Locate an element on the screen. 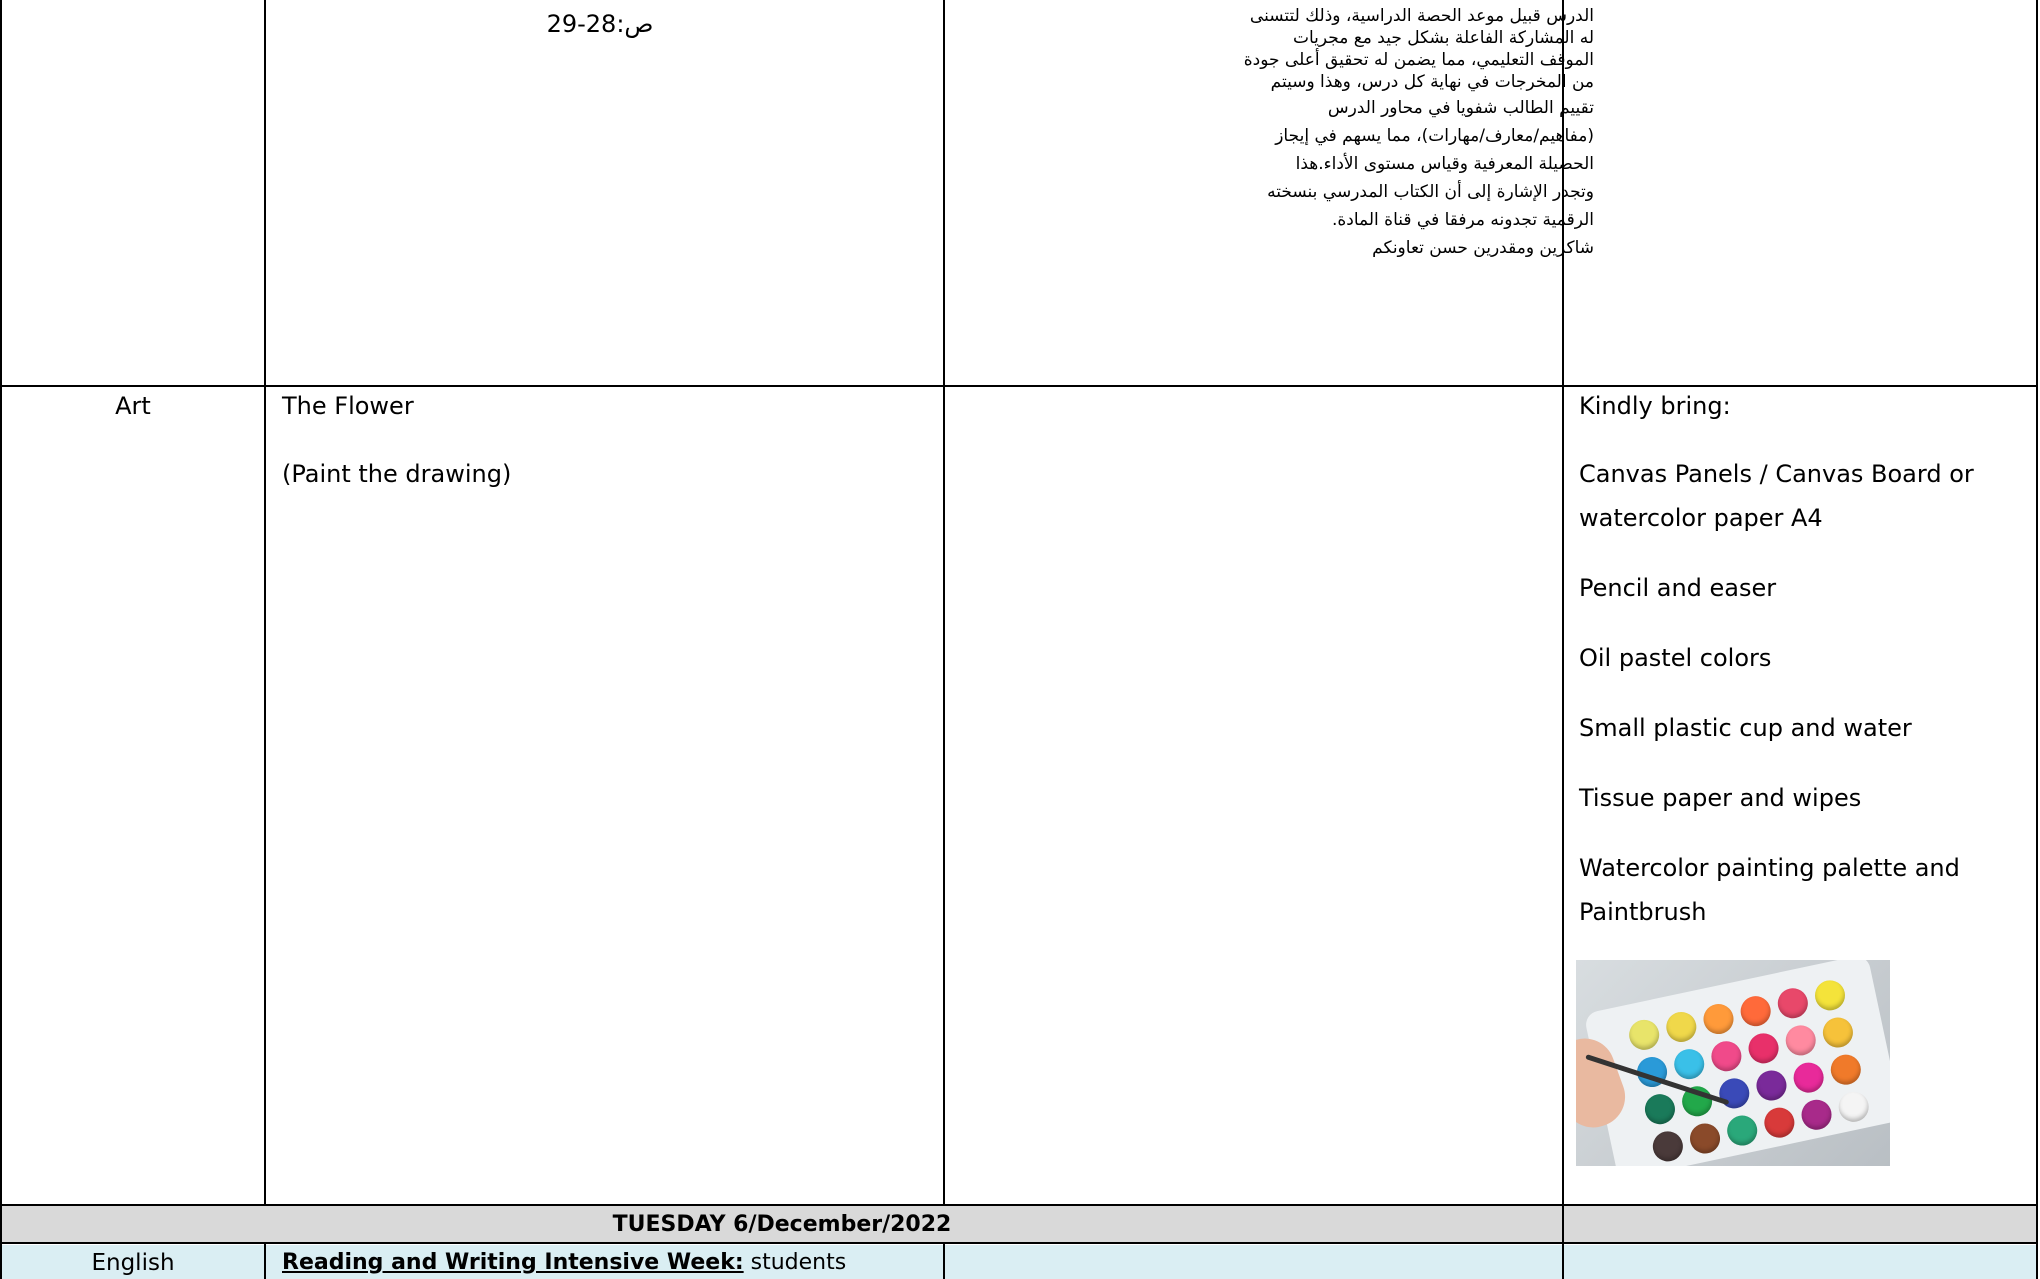  arabic-note-line: الحصيلة المعرفية وقياس مستوى الأداء.هذا is located at coordinates (1444, 164).